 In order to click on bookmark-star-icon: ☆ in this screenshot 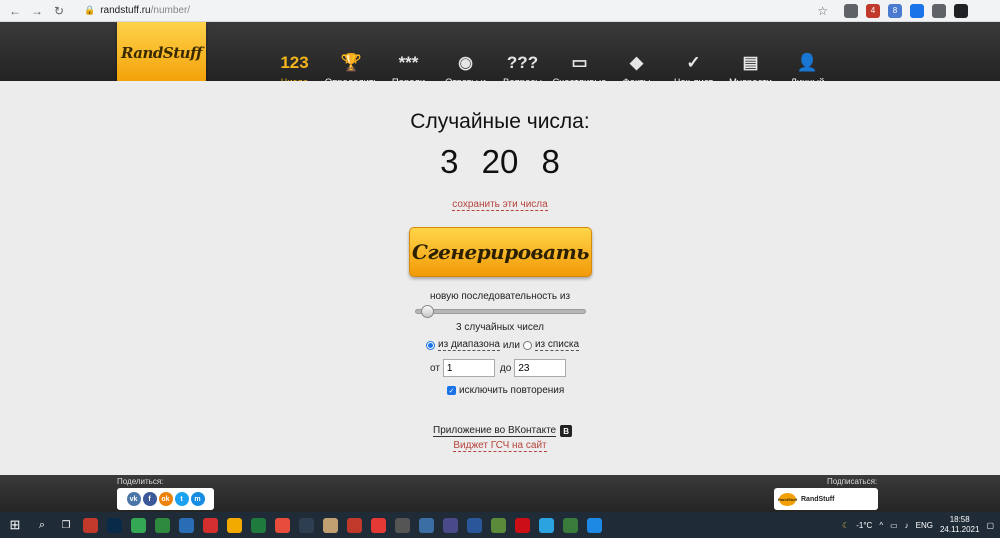, I will do `click(822, 11)`.